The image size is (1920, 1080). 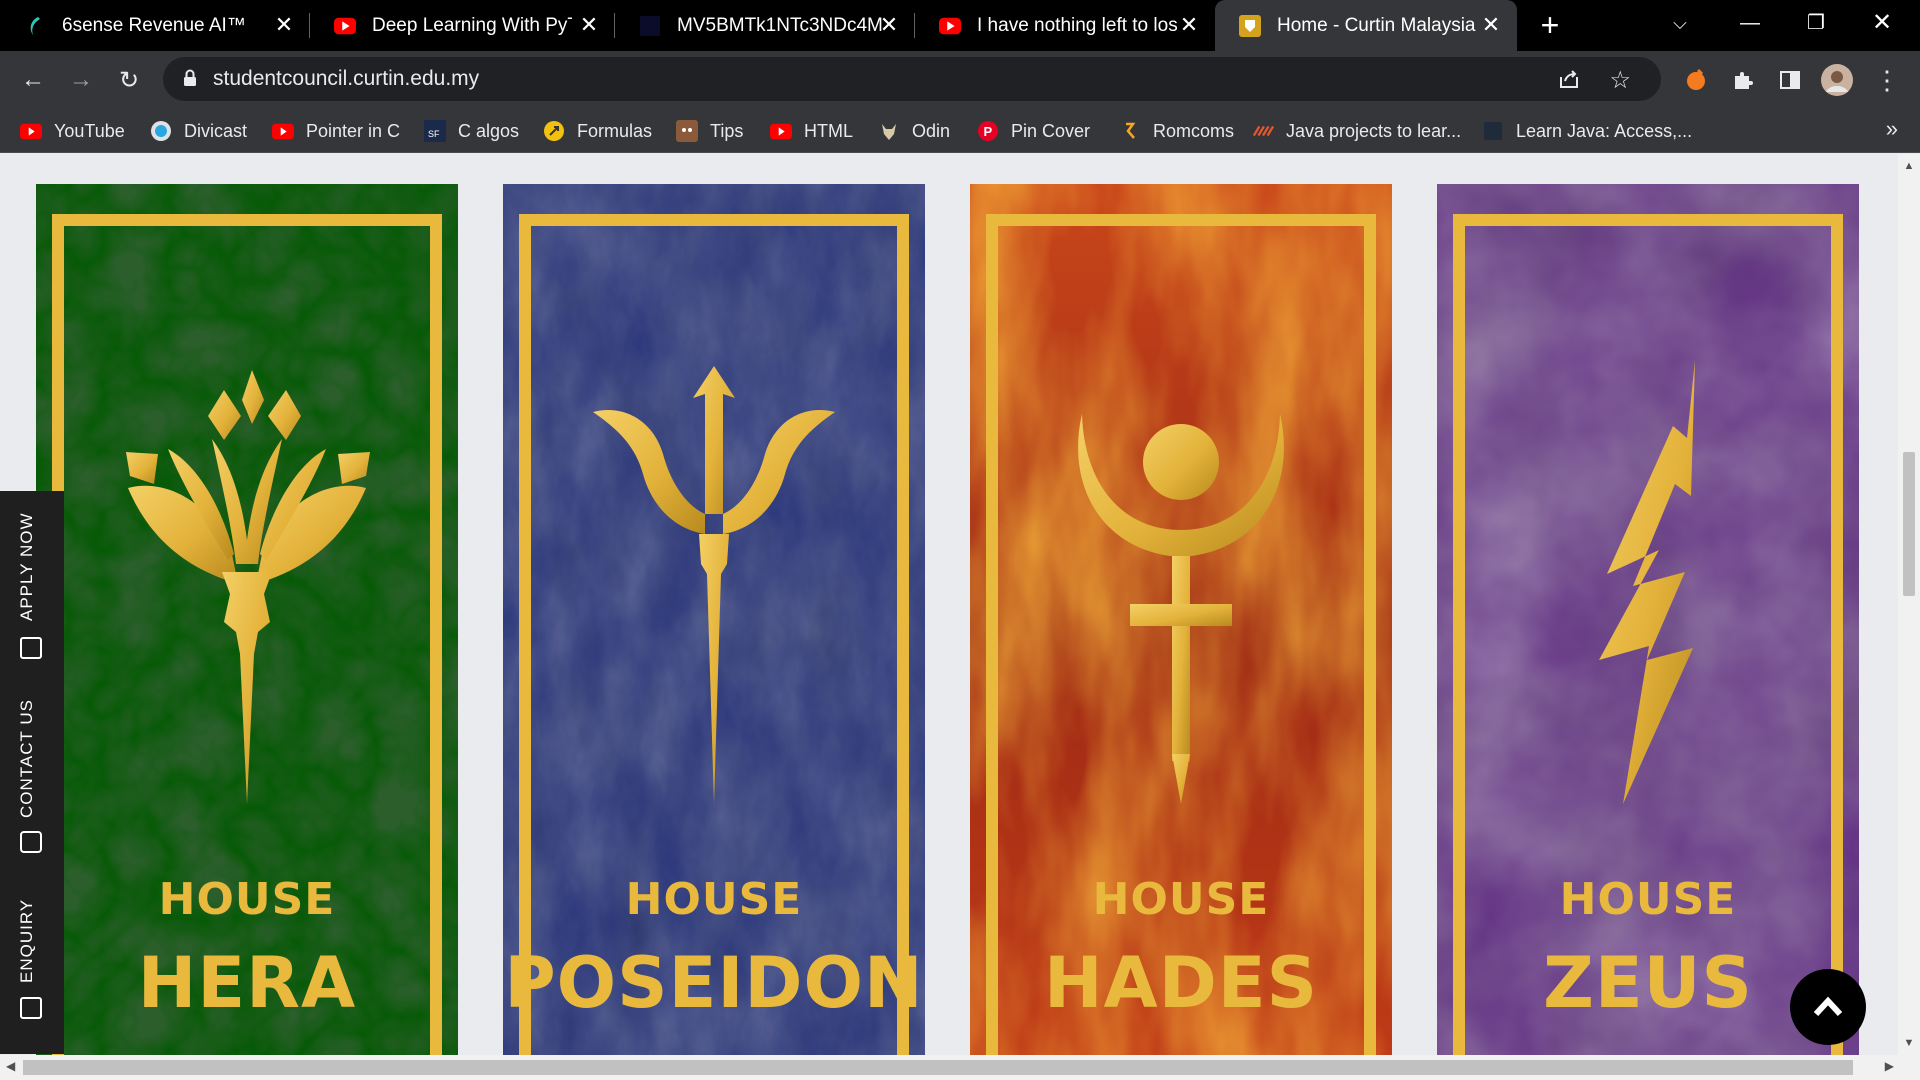 I want to click on tab-title: 6sense Revenue AI™, so click(x=154, y=25).